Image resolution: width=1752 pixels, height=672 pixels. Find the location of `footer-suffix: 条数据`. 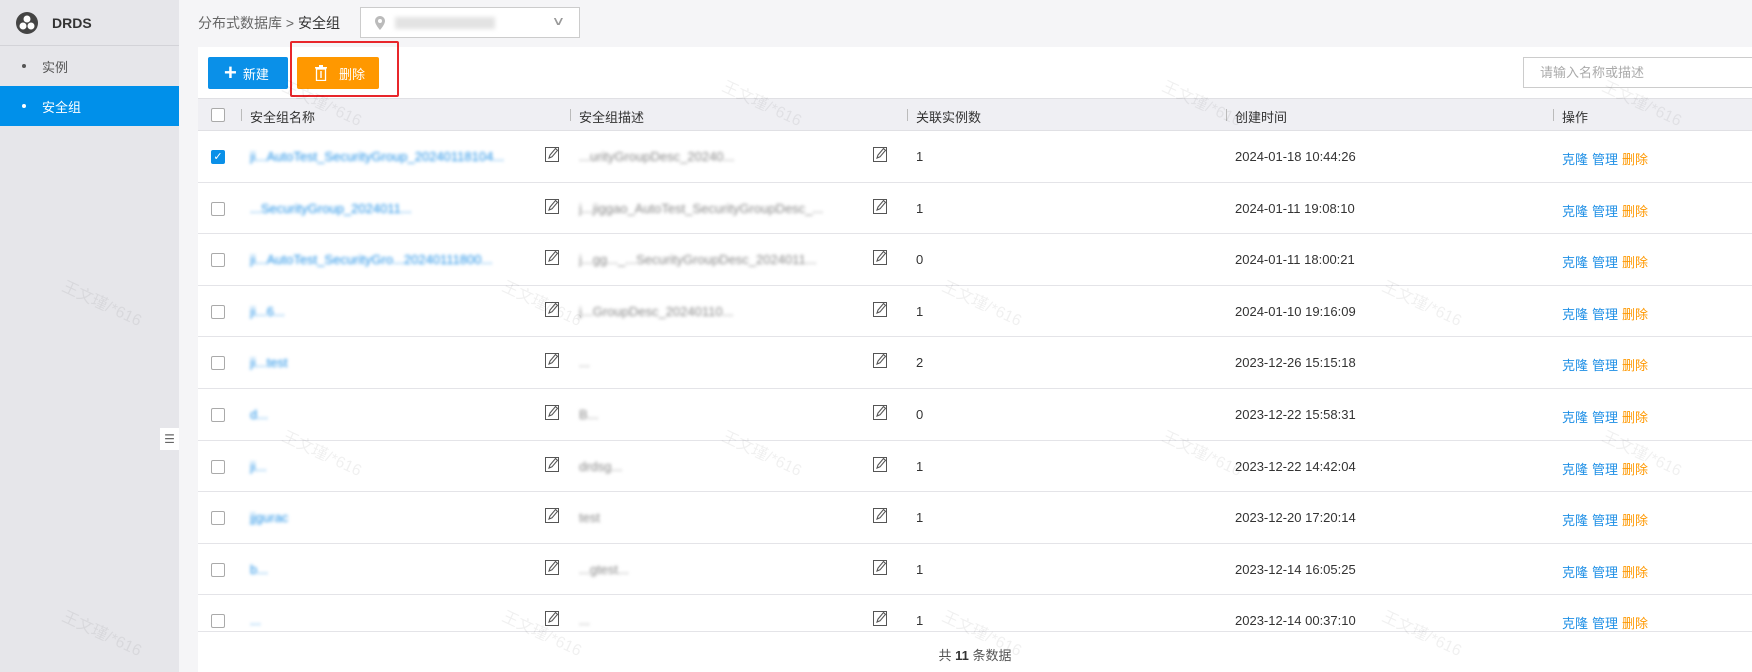

footer-suffix: 条数据 is located at coordinates (992, 655).